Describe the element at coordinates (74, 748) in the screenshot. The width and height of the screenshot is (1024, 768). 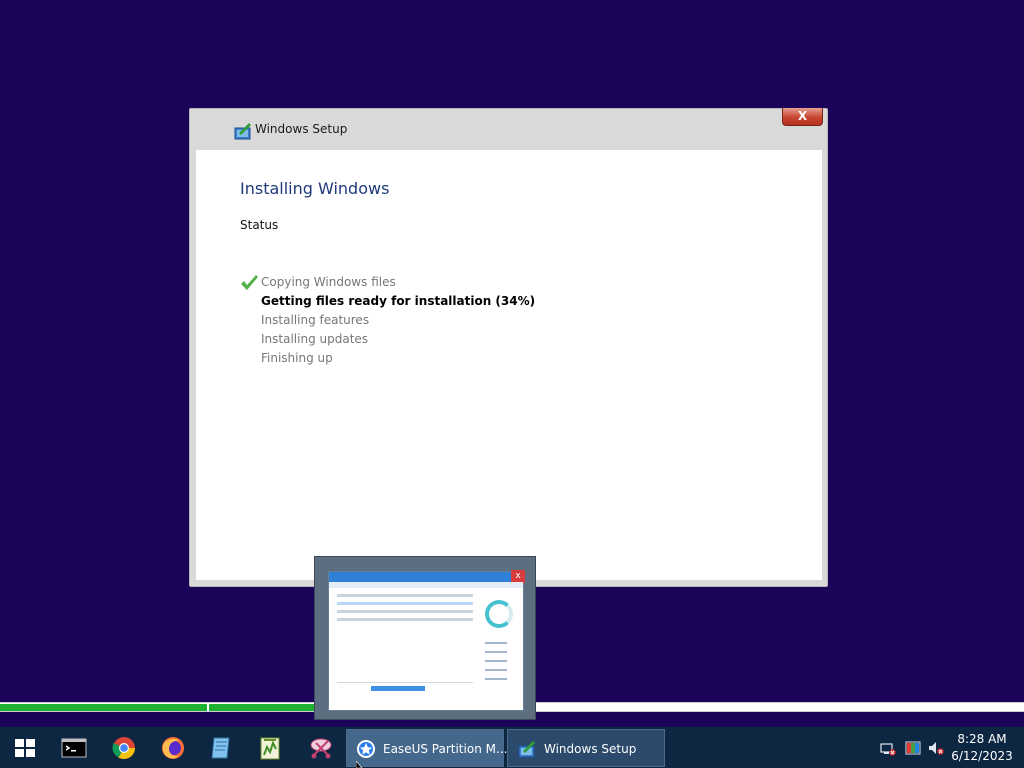
I see `command-prompt-icon` at that location.